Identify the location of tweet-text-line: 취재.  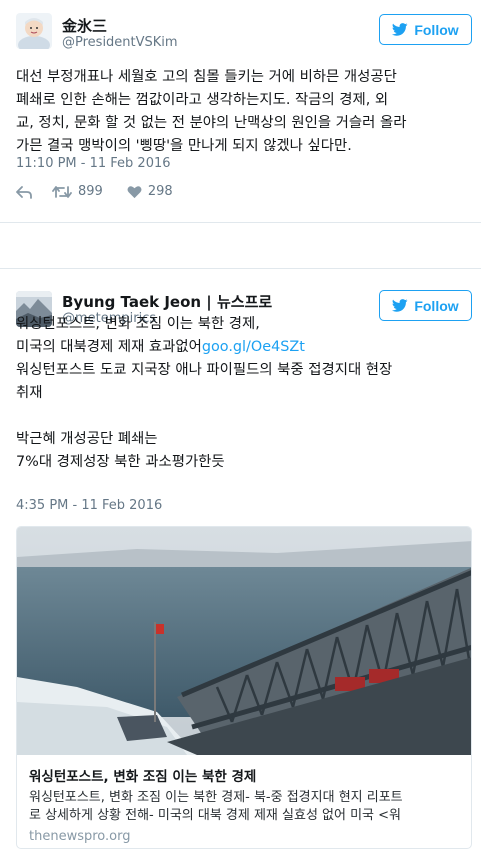
(29, 393).